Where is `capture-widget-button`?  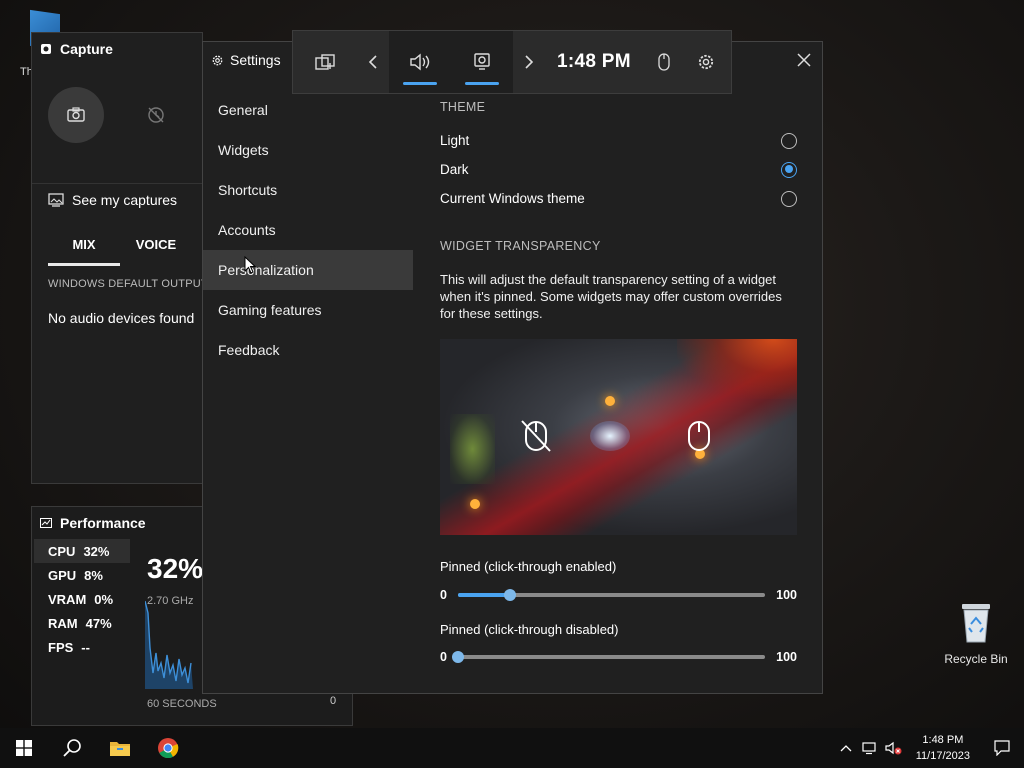
capture-widget-button is located at coordinates (482, 62).